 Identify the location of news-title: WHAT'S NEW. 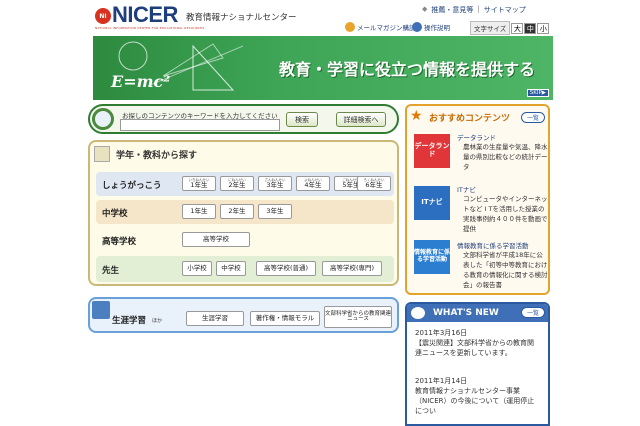
(466, 313).